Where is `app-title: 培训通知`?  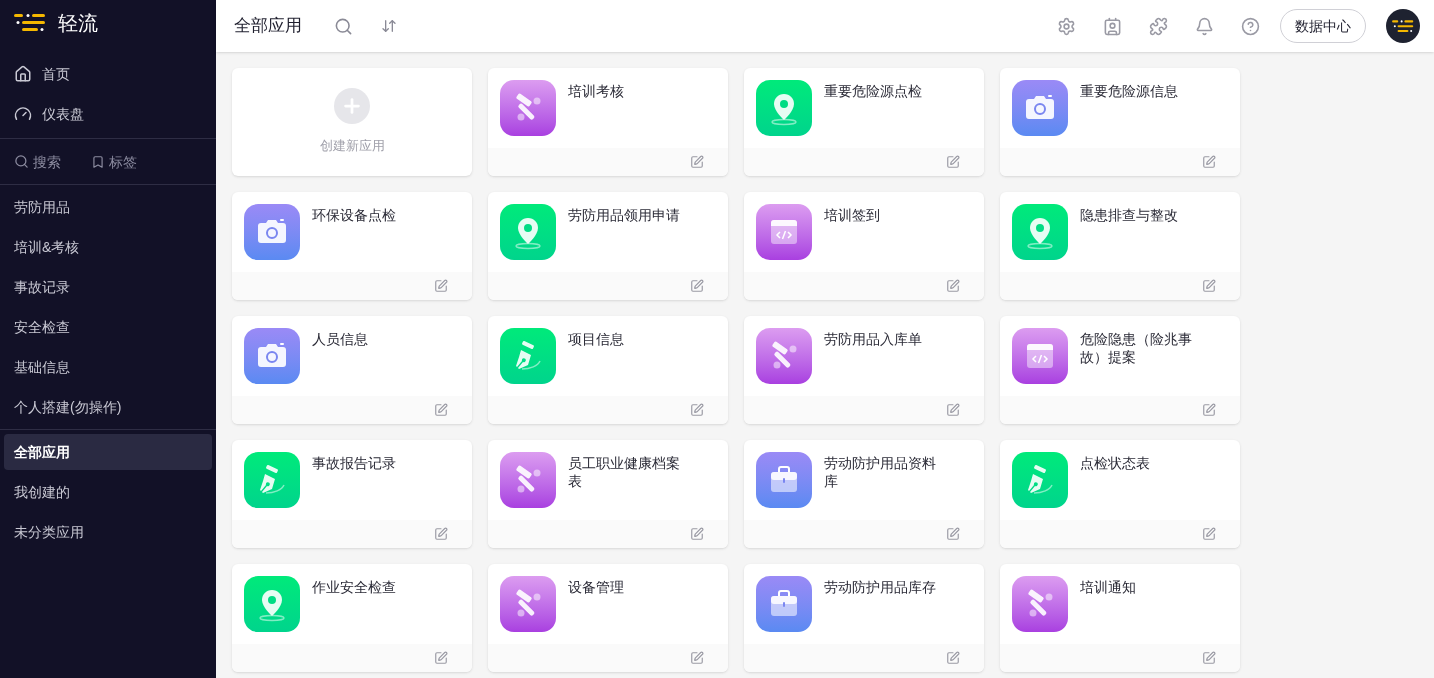 app-title: 培训通知 is located at coordinates (1108, 587).